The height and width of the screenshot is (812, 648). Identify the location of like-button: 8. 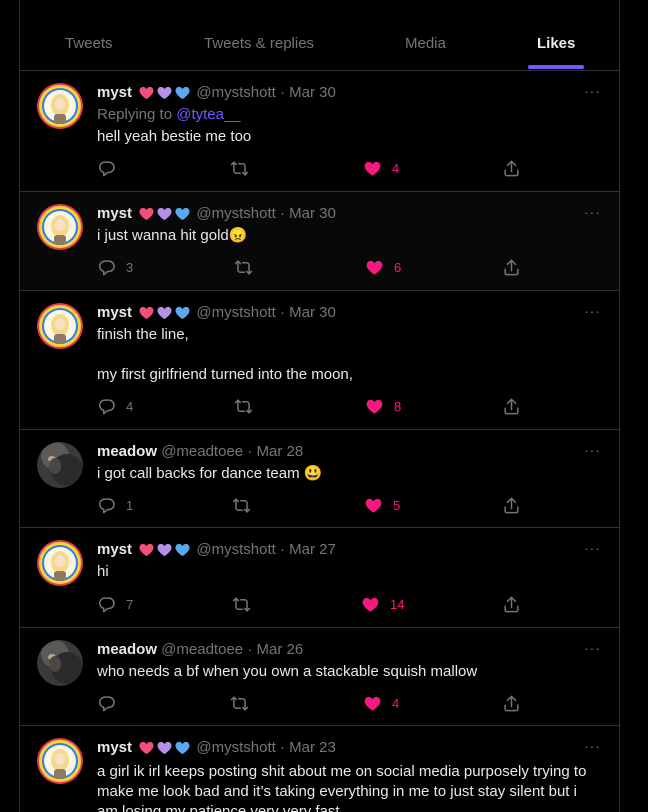
(383, 406).